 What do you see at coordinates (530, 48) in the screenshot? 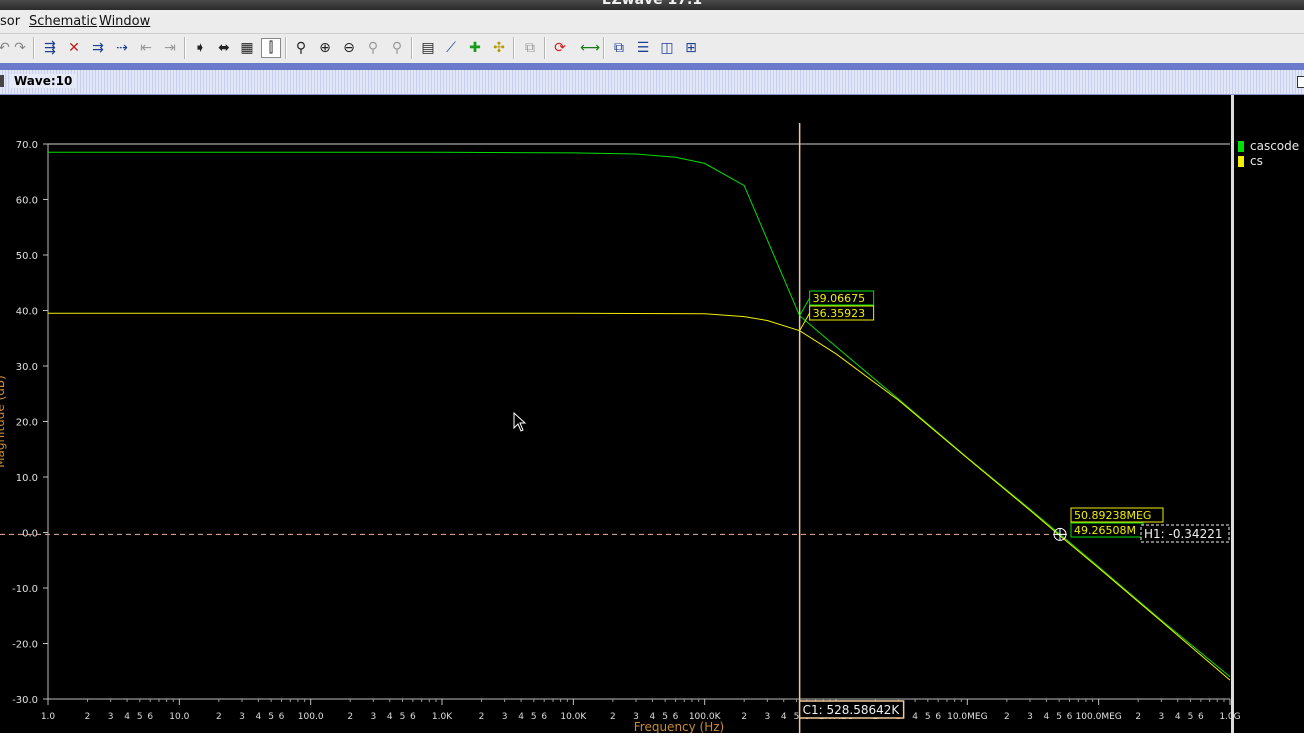
I see `copy-icon: ⧉` at bounding box center [530, 48].